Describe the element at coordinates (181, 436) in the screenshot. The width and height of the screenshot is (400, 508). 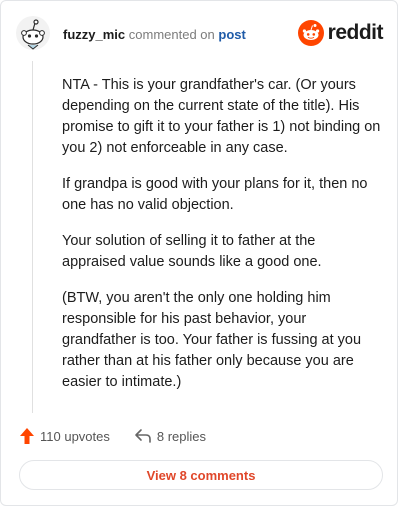
I see `reply-count: 8 replies` at that location.